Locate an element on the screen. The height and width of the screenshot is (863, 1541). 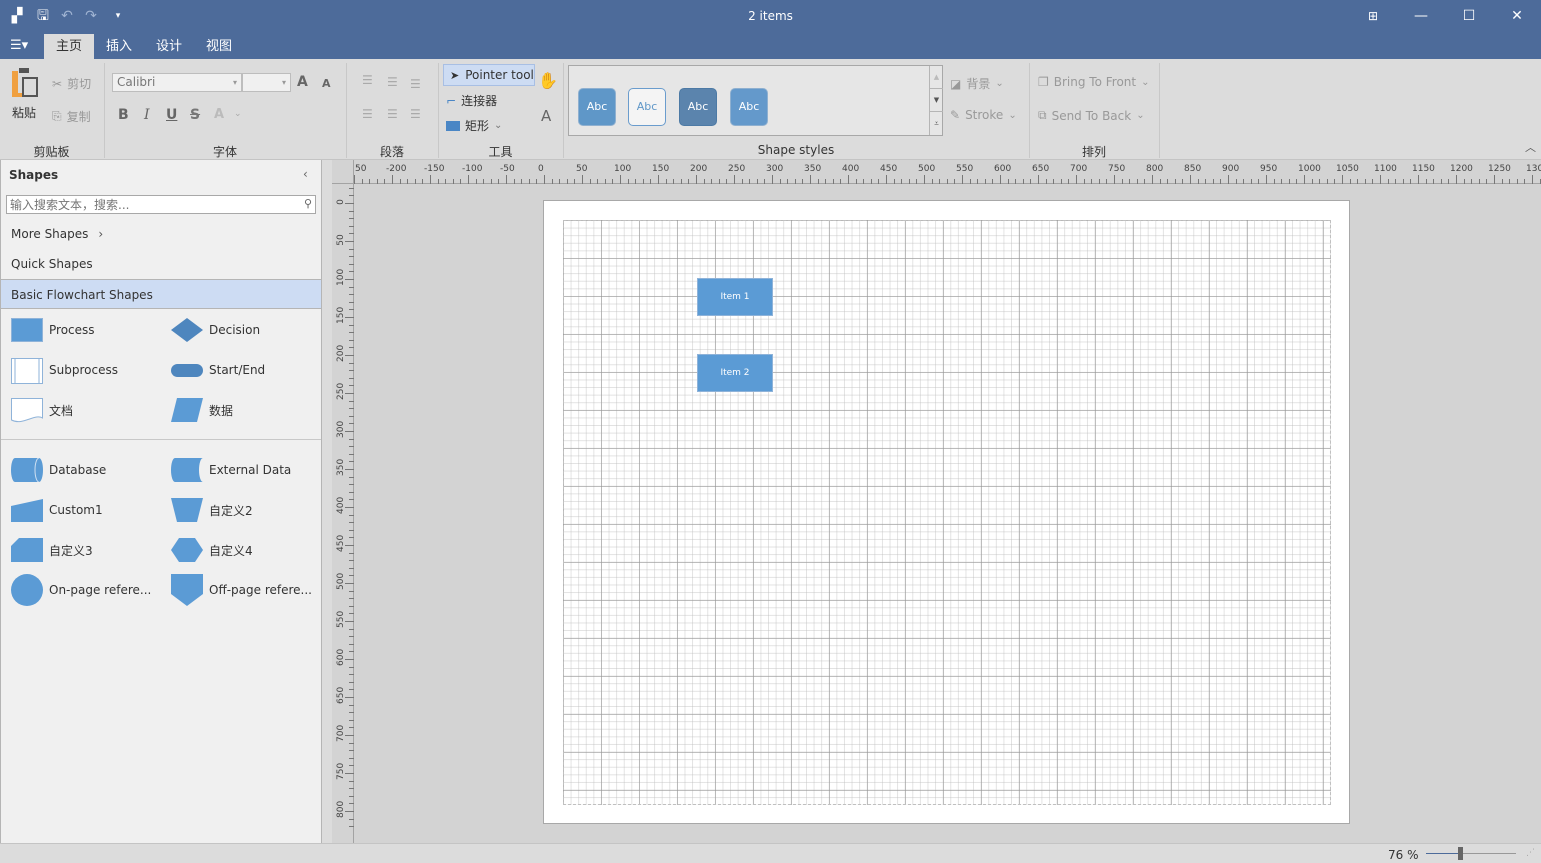
background-button: ◪ 背景 ⌄ is located at coordinates (977, 83).